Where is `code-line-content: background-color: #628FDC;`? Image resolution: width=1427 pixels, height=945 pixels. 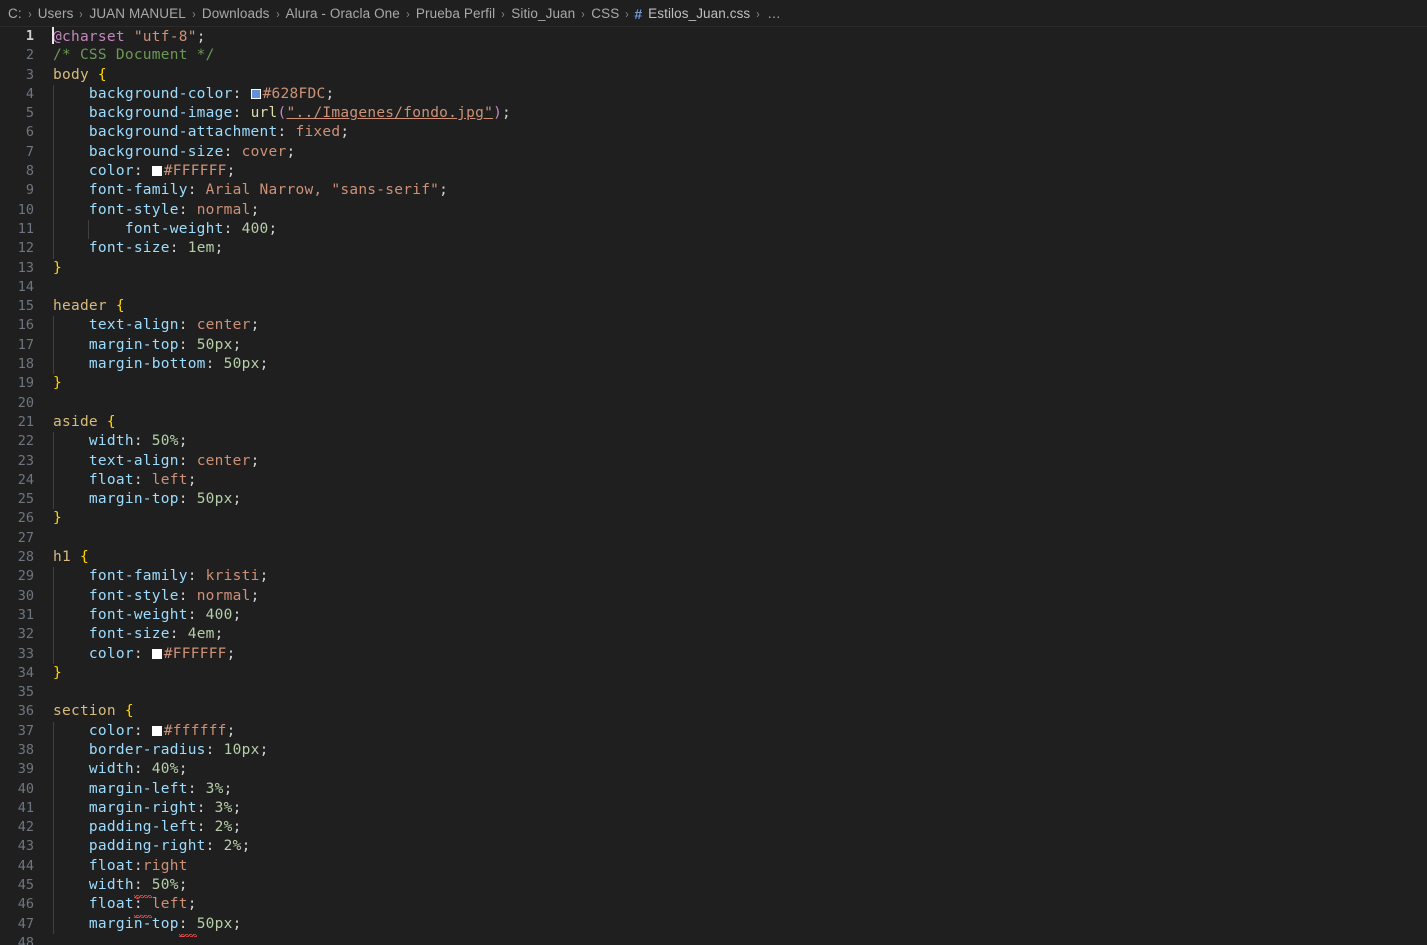 code-line-content: background-color: #628FDC; is located at coordinates (730, 94).